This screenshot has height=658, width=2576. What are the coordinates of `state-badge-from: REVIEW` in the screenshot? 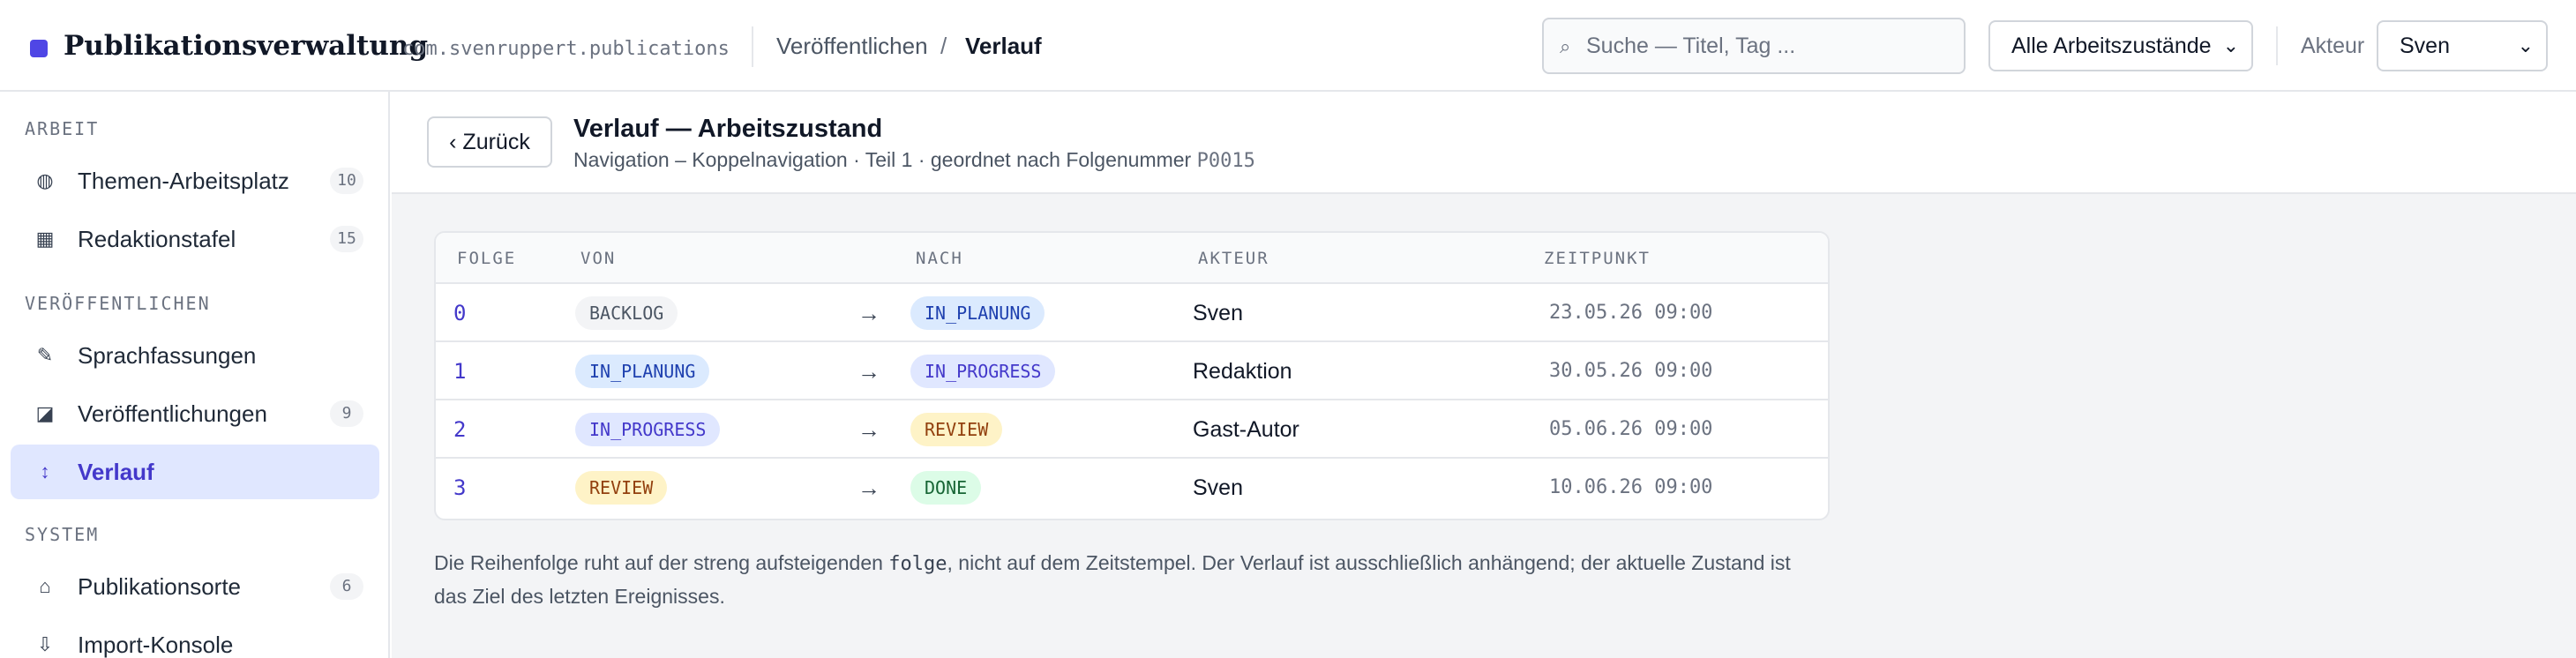 It's located at (622, 488).